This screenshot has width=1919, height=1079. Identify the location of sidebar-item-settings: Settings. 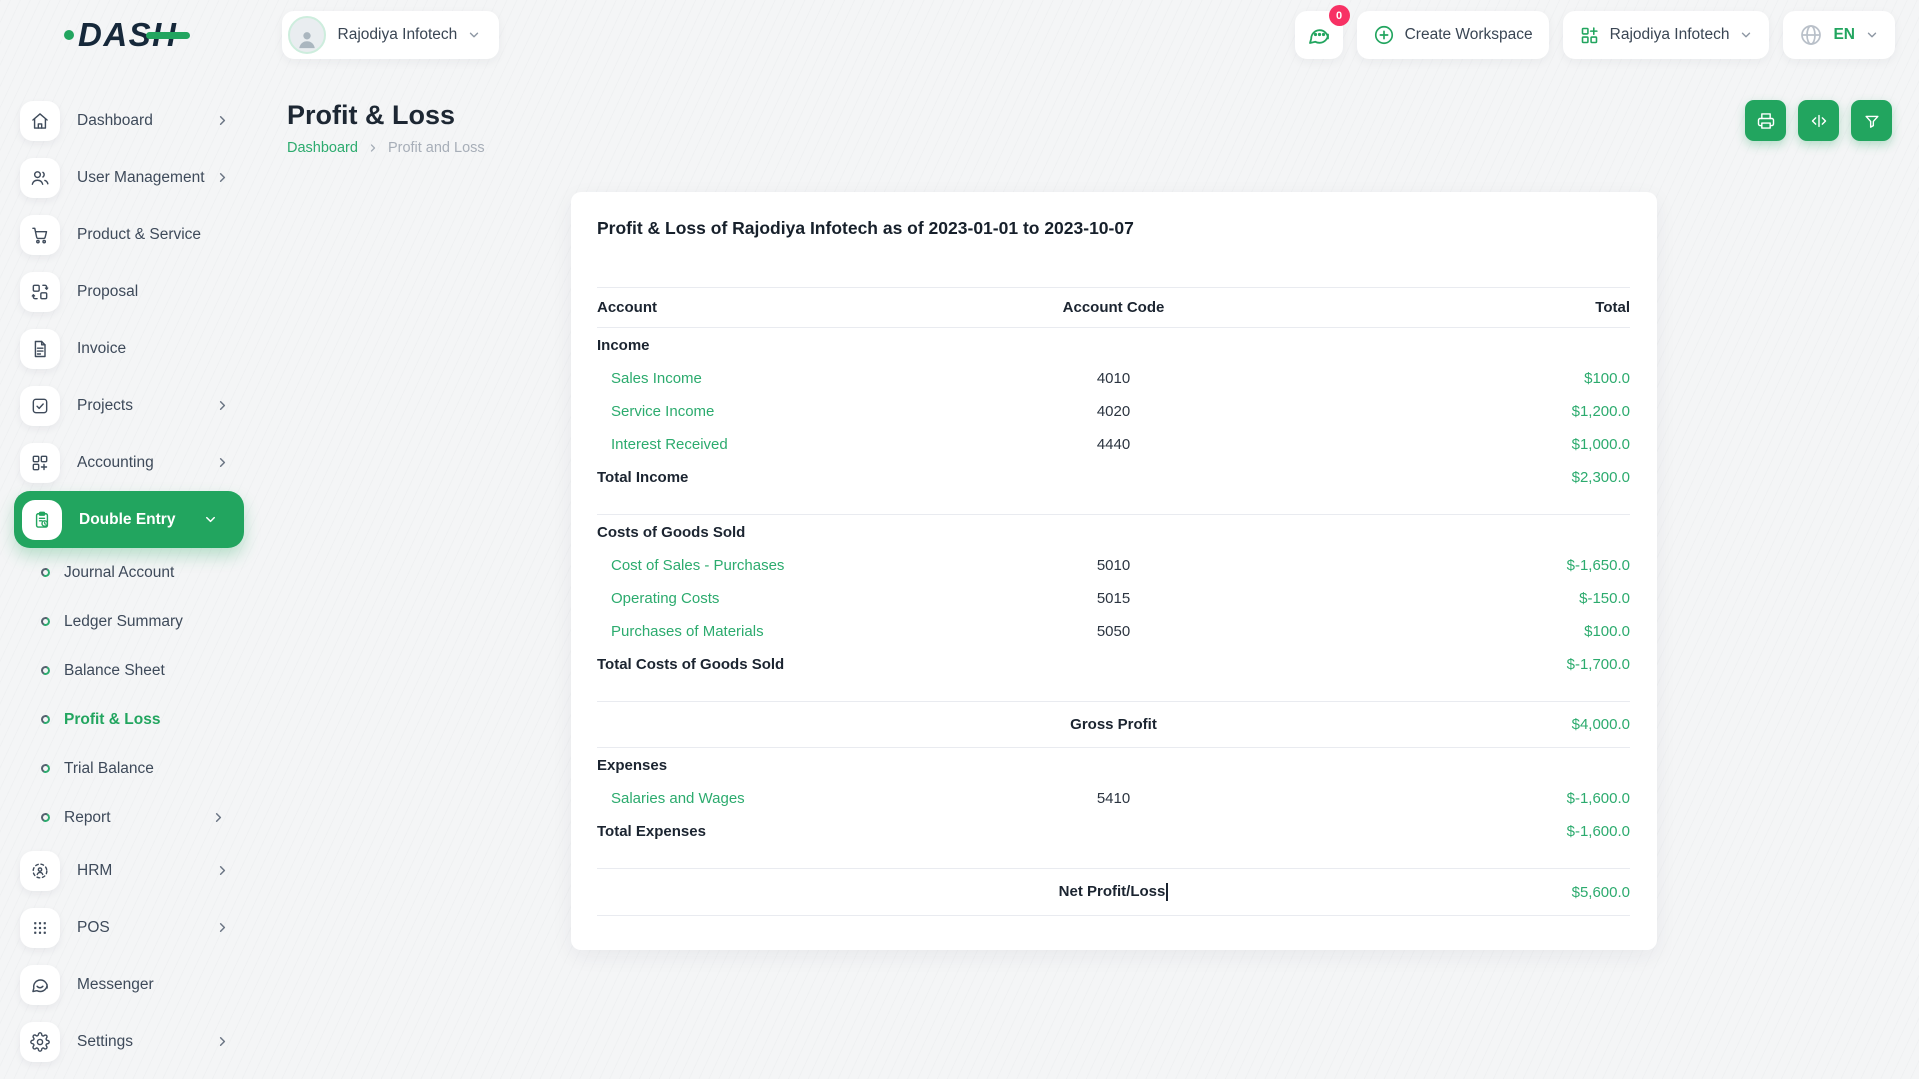
(125, 1041).